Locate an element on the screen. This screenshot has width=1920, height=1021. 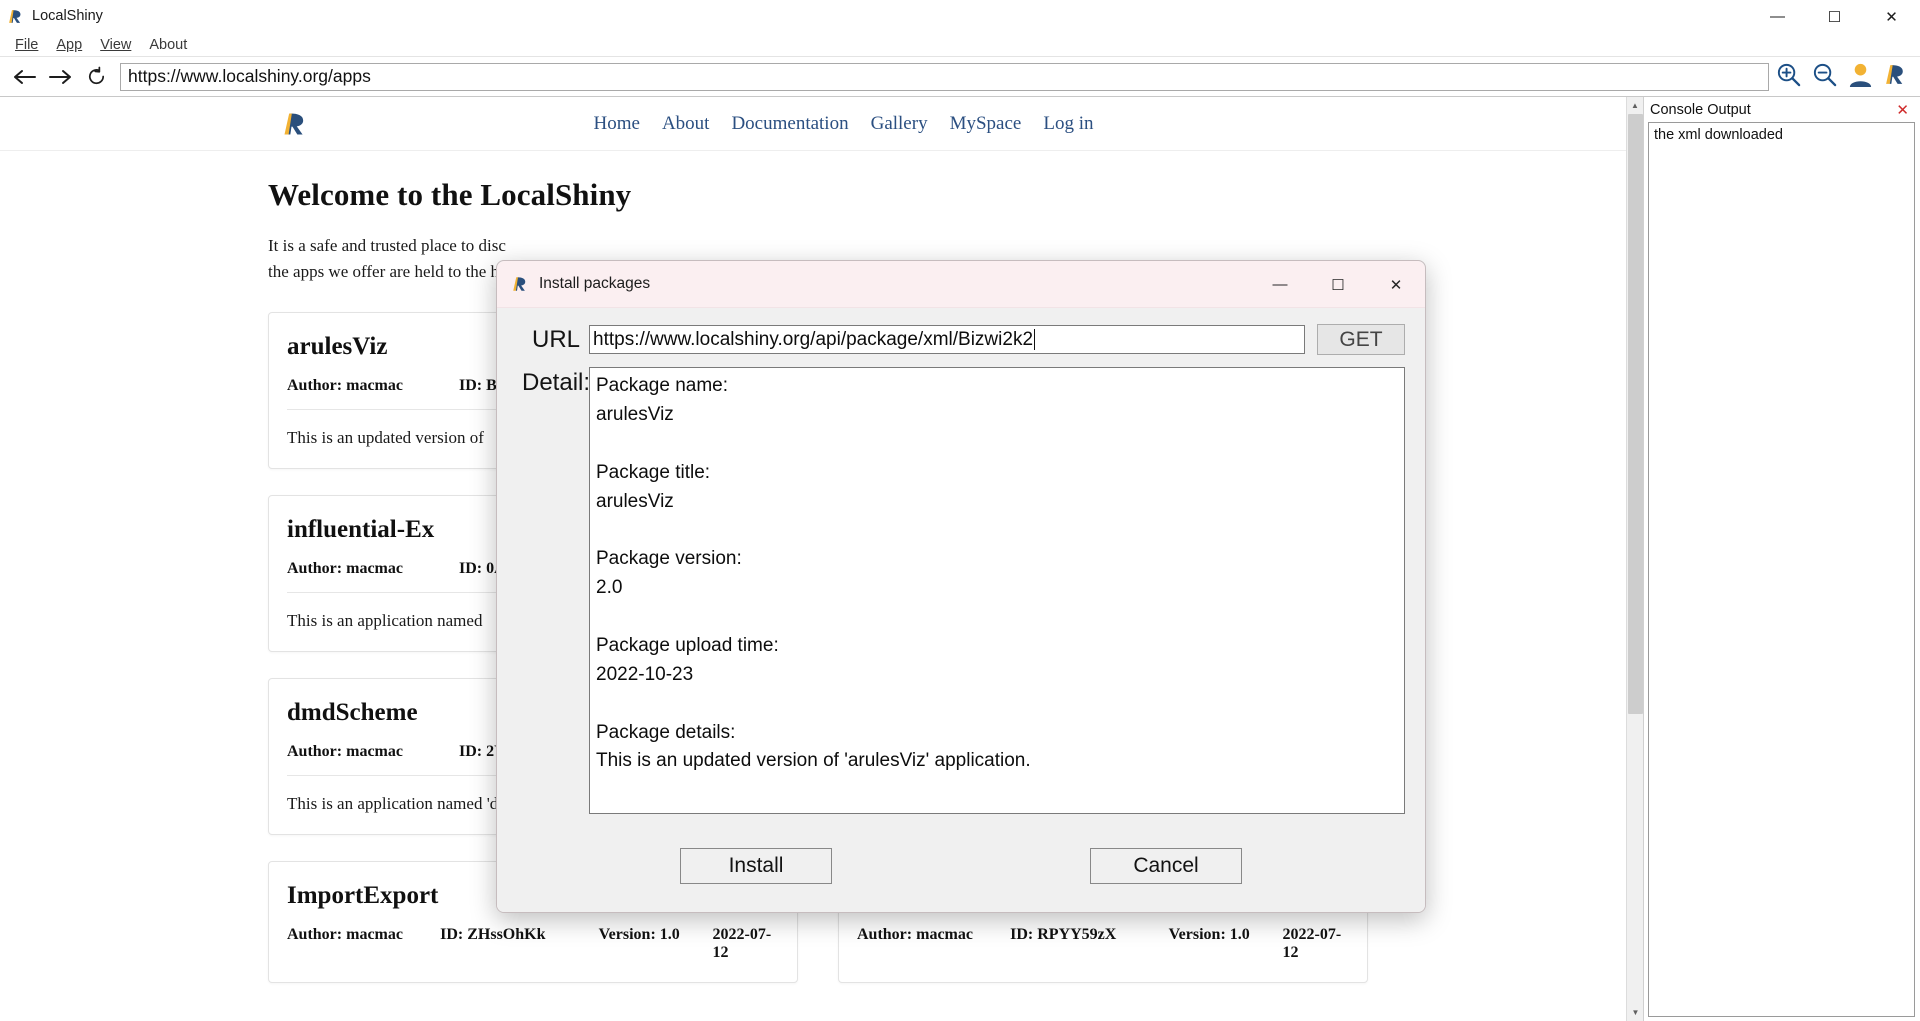
app-title: LocalShiny is located at coordinates (67, 16).